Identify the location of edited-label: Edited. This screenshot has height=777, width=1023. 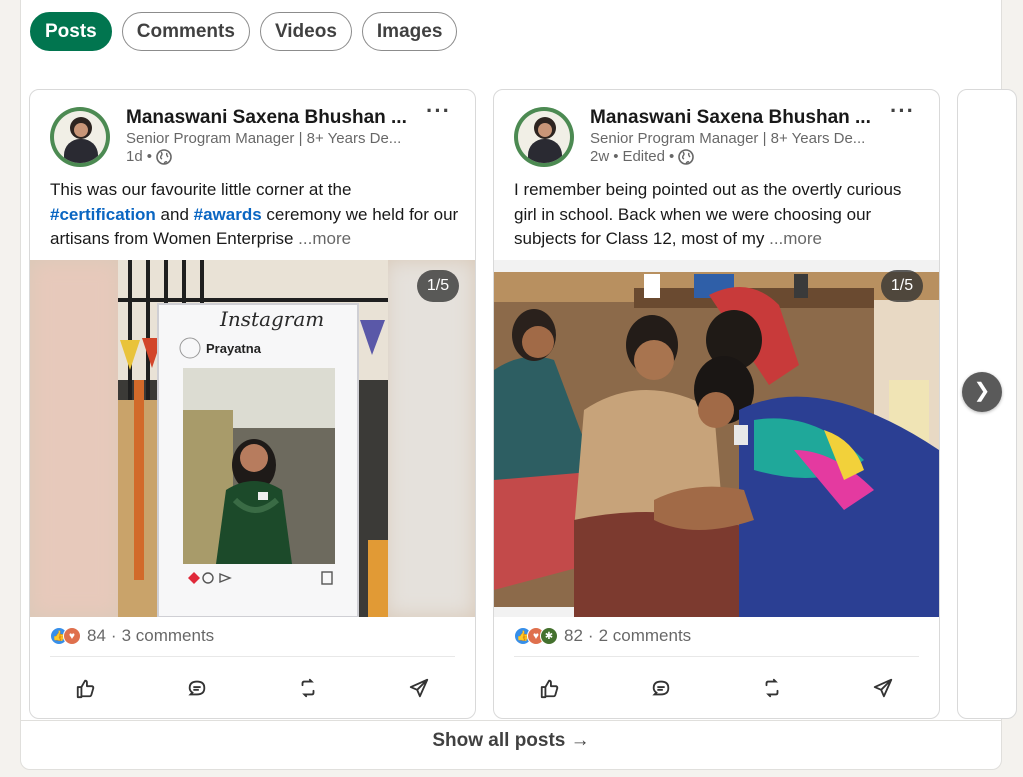
(643, 156).